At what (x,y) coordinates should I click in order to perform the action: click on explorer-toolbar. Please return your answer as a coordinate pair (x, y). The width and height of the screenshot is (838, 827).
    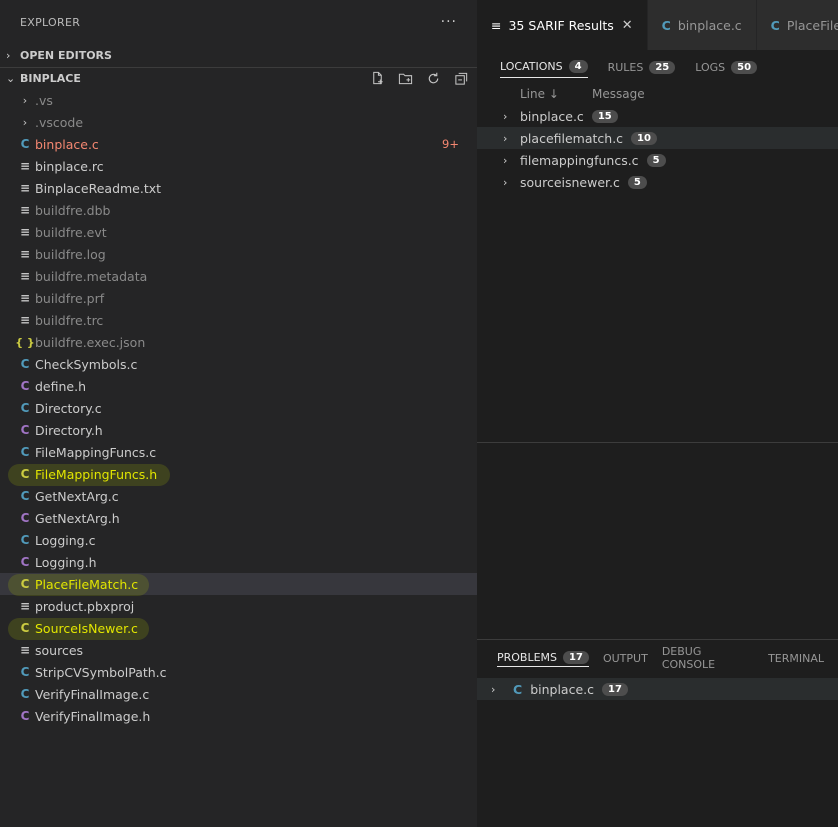
    Looking at the image, I should click on (423, 79).